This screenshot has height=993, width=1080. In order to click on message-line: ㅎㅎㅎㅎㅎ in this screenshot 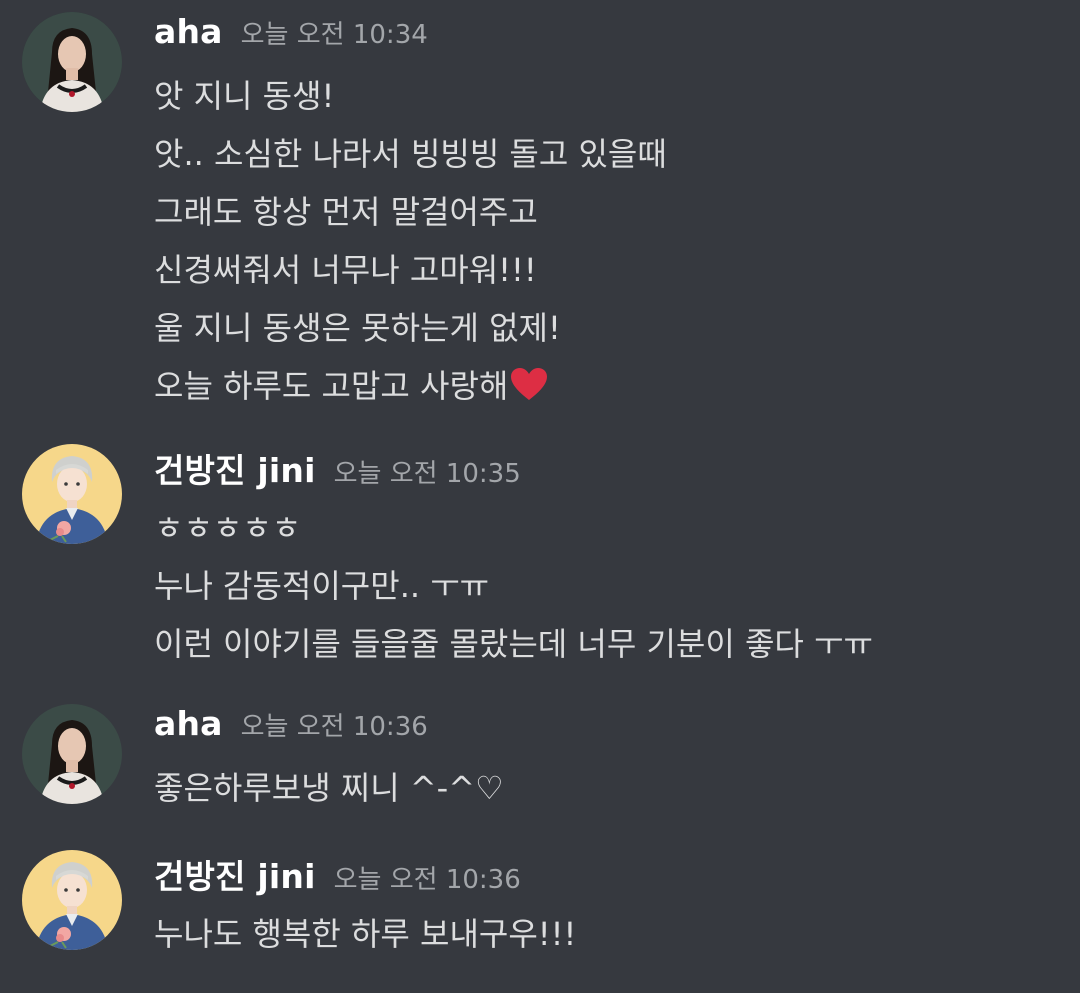, I will do `click(228, 528)`.